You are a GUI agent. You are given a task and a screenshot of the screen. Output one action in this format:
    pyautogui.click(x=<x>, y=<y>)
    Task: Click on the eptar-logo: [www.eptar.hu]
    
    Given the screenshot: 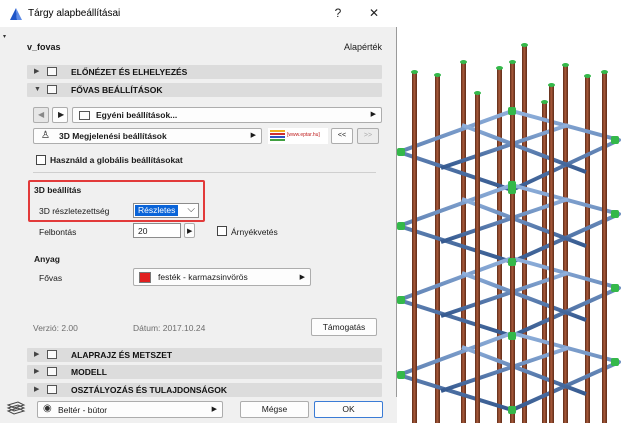 What is the action you would take?
    pyautogui.click(x=298, y=136)
    